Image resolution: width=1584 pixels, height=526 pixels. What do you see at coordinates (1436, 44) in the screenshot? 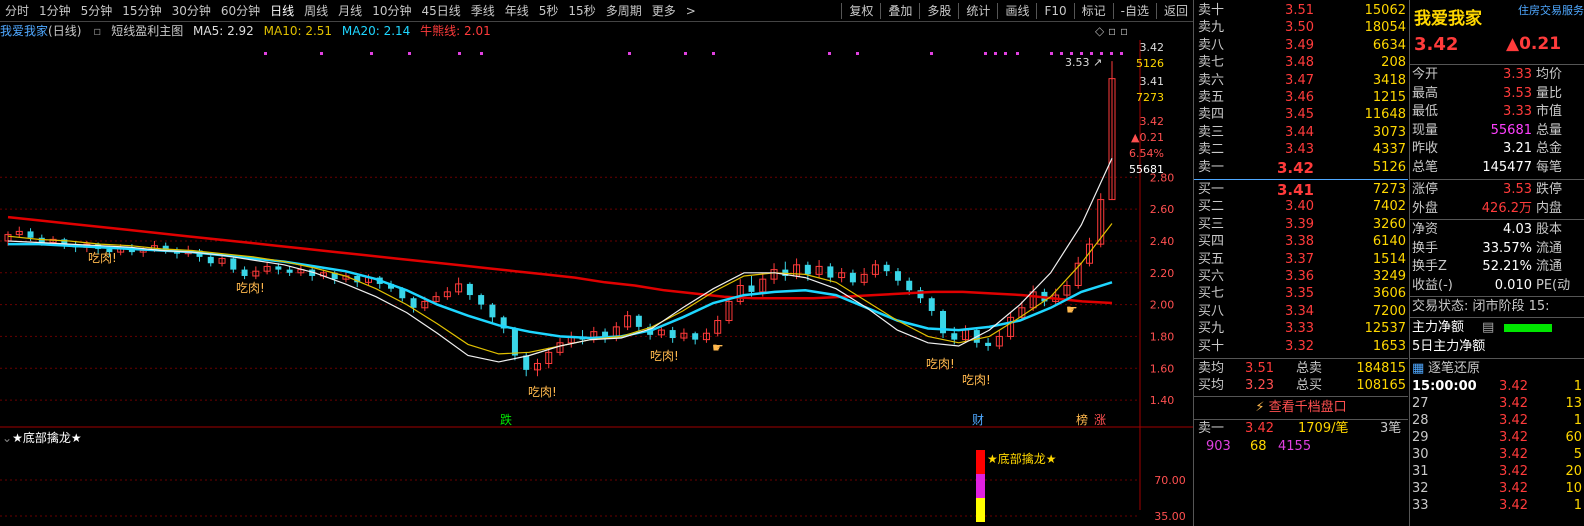
I see `last-price: 3.42` at bounding box center [1436, 44].